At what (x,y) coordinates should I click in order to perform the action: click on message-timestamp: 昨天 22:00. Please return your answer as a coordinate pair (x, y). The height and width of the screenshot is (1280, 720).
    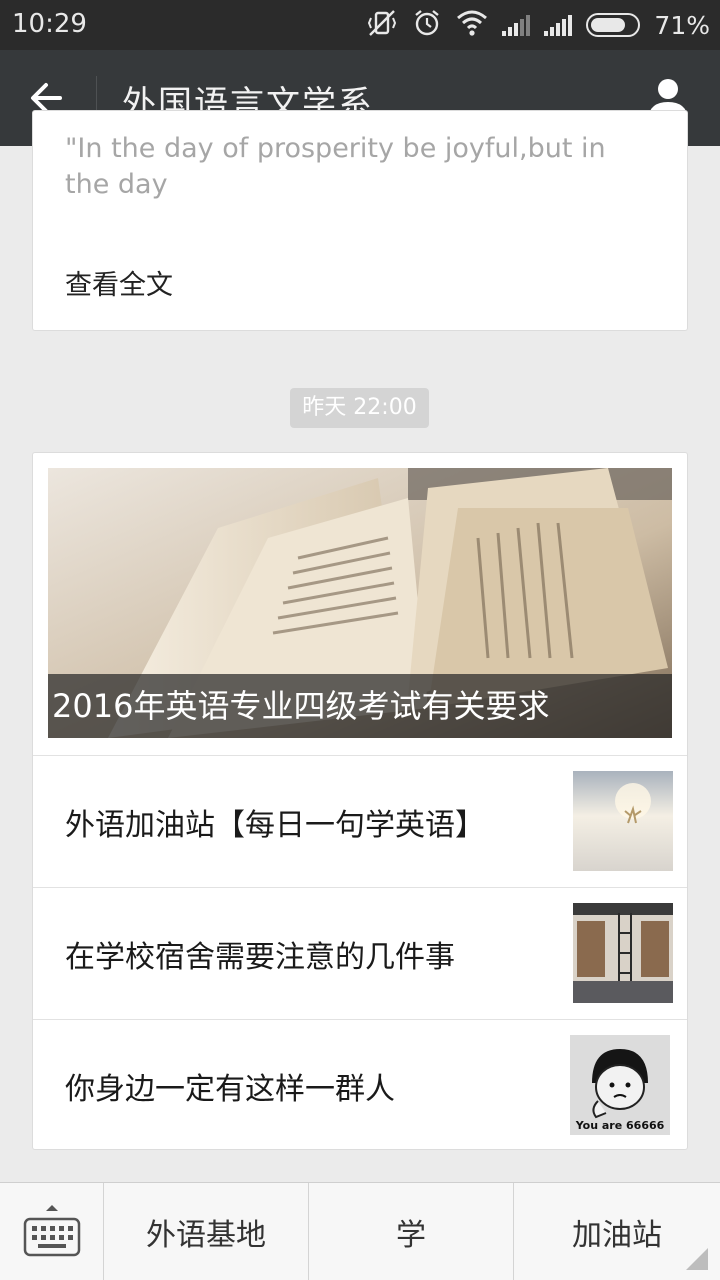
    Looking at the image, I should click on (359, 408).